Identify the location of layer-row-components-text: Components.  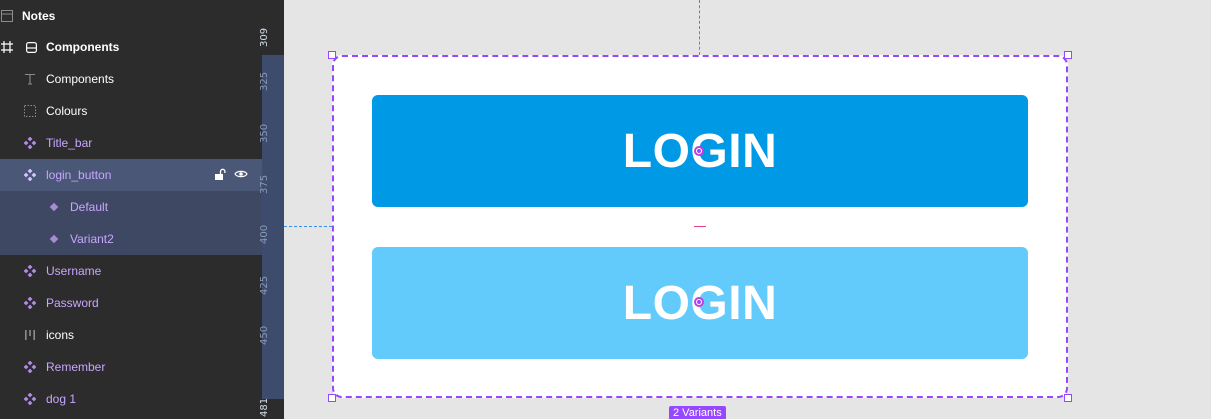
(131, 79).